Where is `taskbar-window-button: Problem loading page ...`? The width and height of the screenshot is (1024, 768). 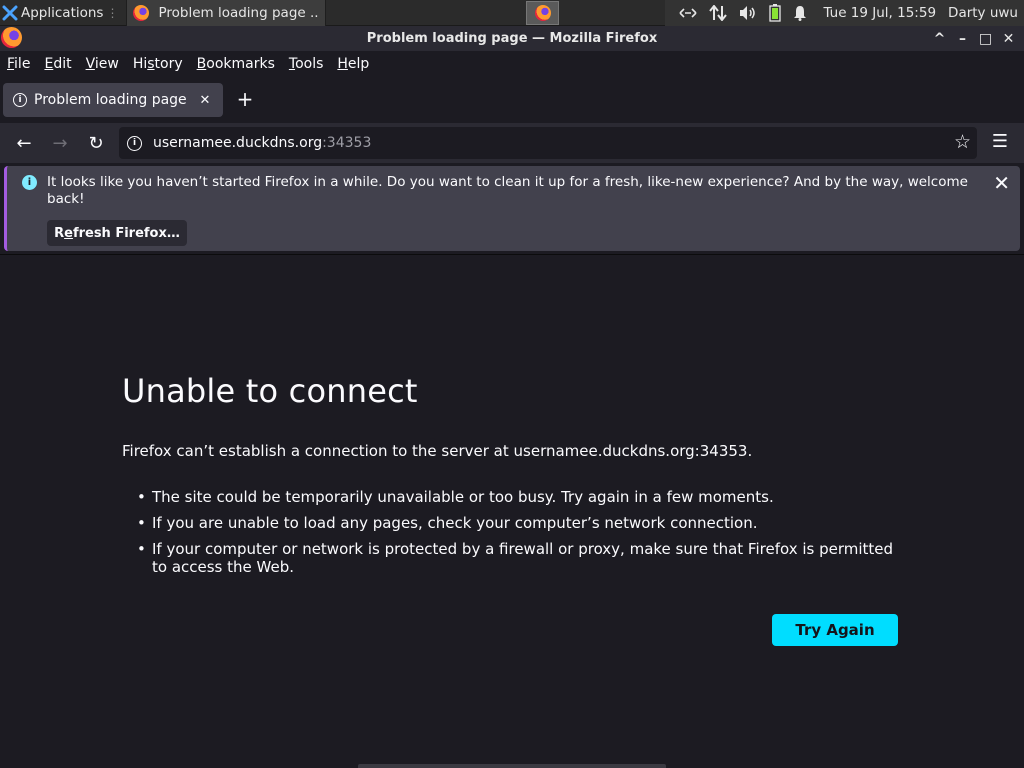 taskbar-window-button: Problem loading page ... is located at coordinates (226, 13).